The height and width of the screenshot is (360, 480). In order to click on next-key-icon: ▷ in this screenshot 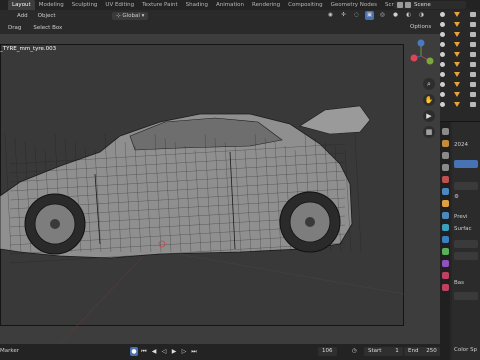, I will do `click(184, 351)`.